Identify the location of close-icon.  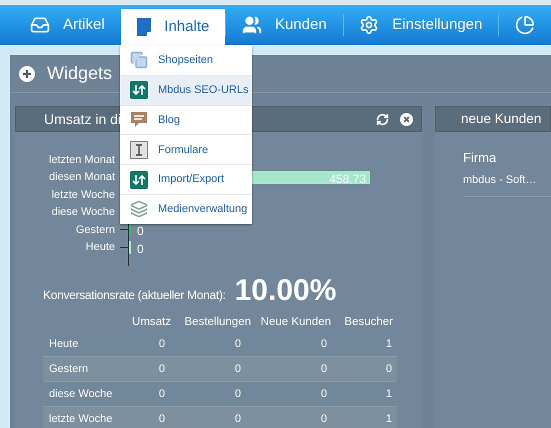
(406, 119).